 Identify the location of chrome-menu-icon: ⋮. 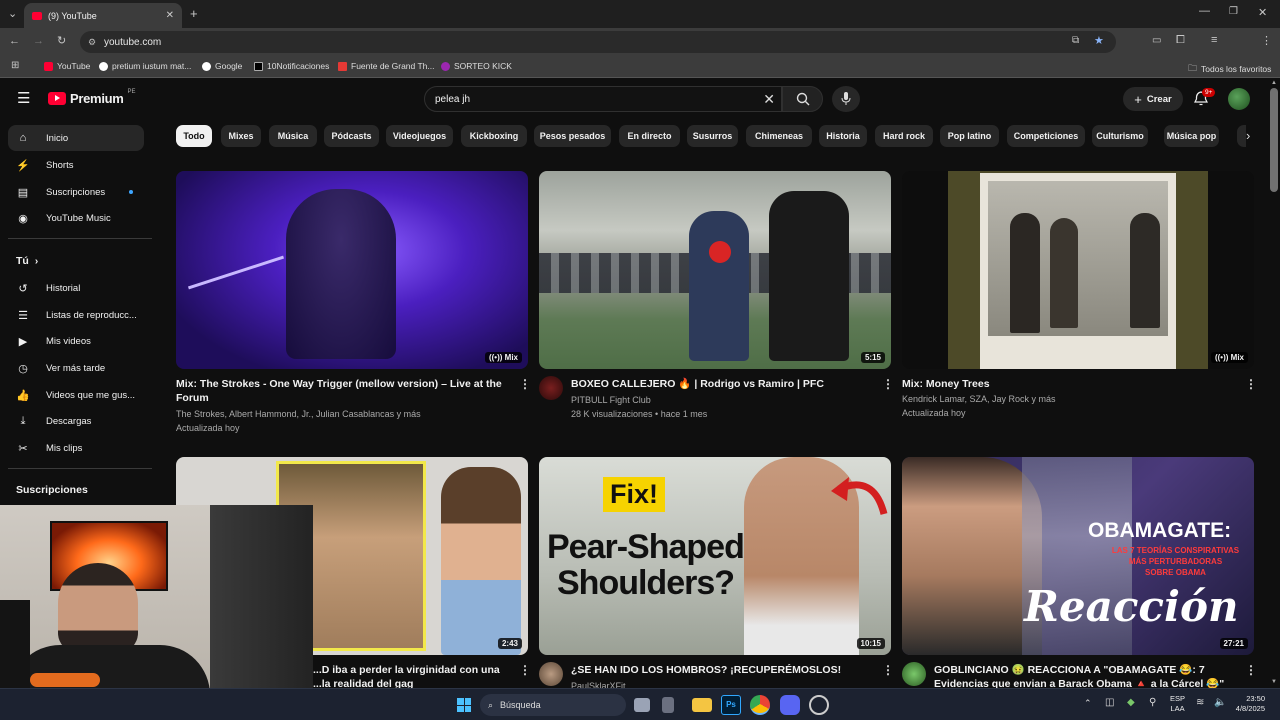
(1266, 40).